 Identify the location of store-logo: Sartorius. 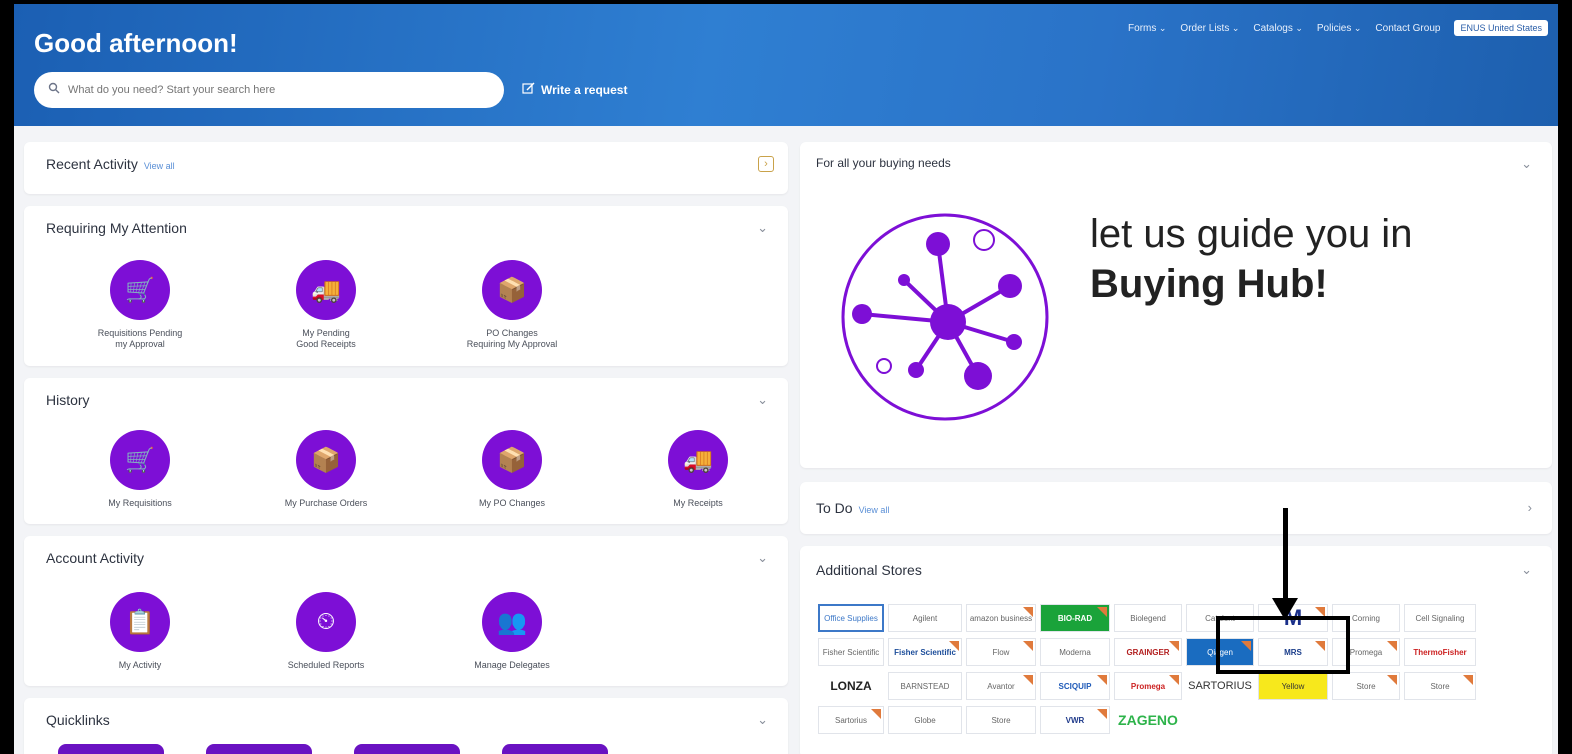
(851, 720).